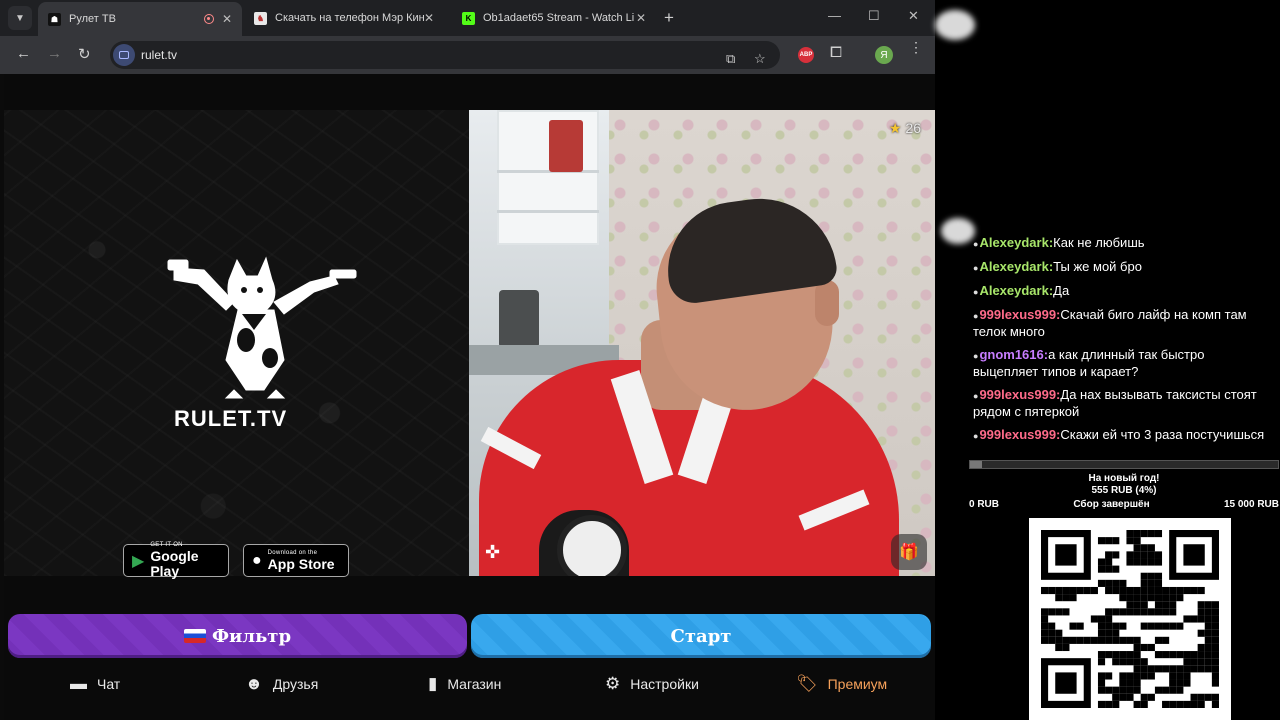 The image size is (1280, 720). I want to click on extensions-puzzle-icon: ⧠, so click(836, 52).